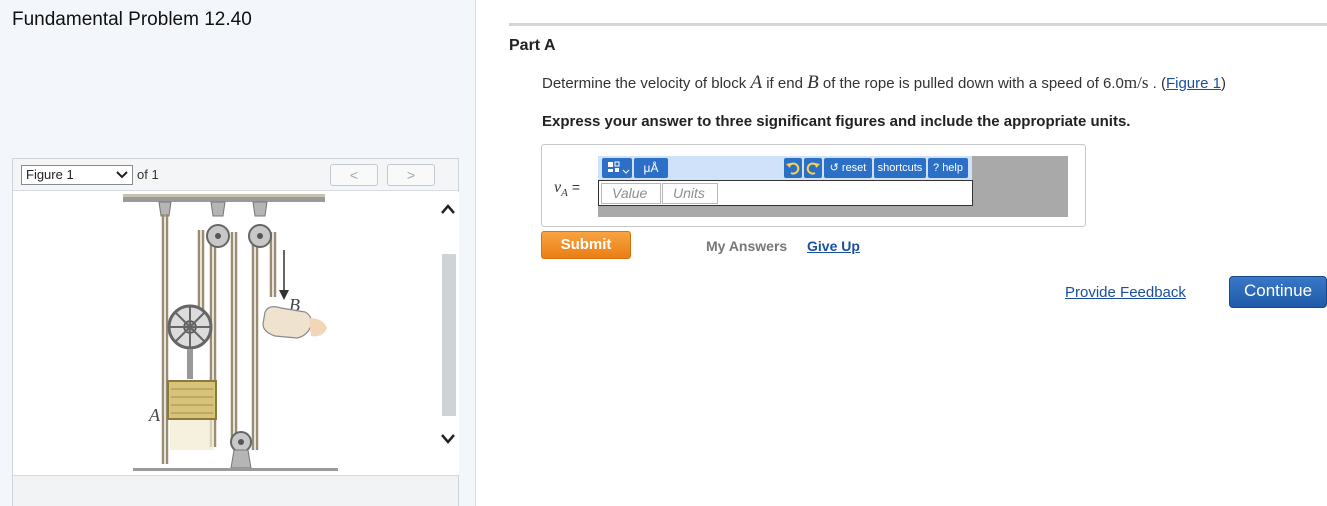 Image resolution: width=1327 pixels, height=506 pixels. What do you see at coordinates (230, 332) in the screenshot?
I see `pulley-diagram: A B` at bounding box center [230, 332].